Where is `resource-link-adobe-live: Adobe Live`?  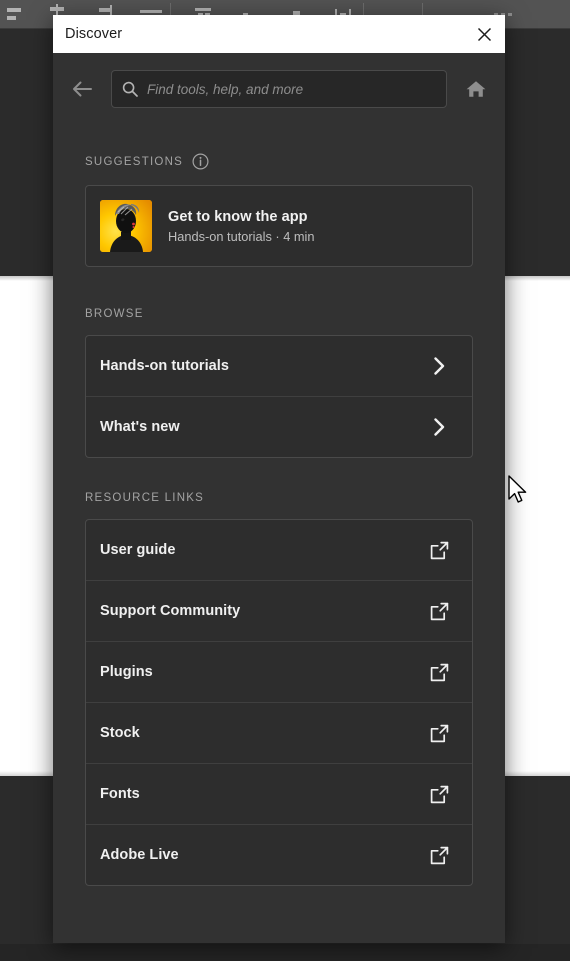
resource-link-adobe-live: Adobe Live is located at coordinates (279, 854).